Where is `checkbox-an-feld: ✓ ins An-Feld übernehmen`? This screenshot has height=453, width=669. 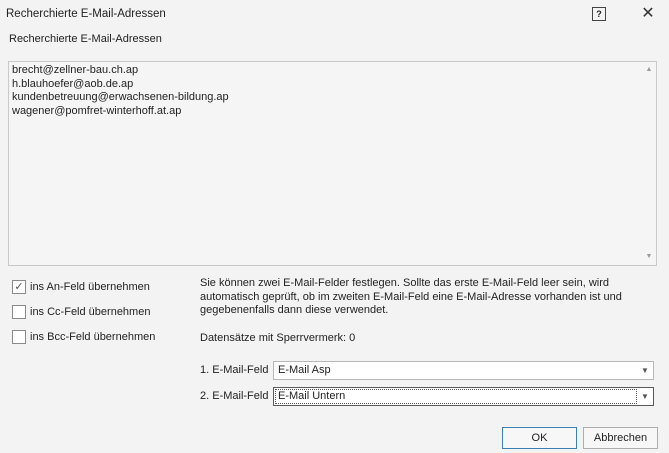
checkbox-an-feld: ✓ ins An-Feld übernehmen is located at coordinates (81, 287).